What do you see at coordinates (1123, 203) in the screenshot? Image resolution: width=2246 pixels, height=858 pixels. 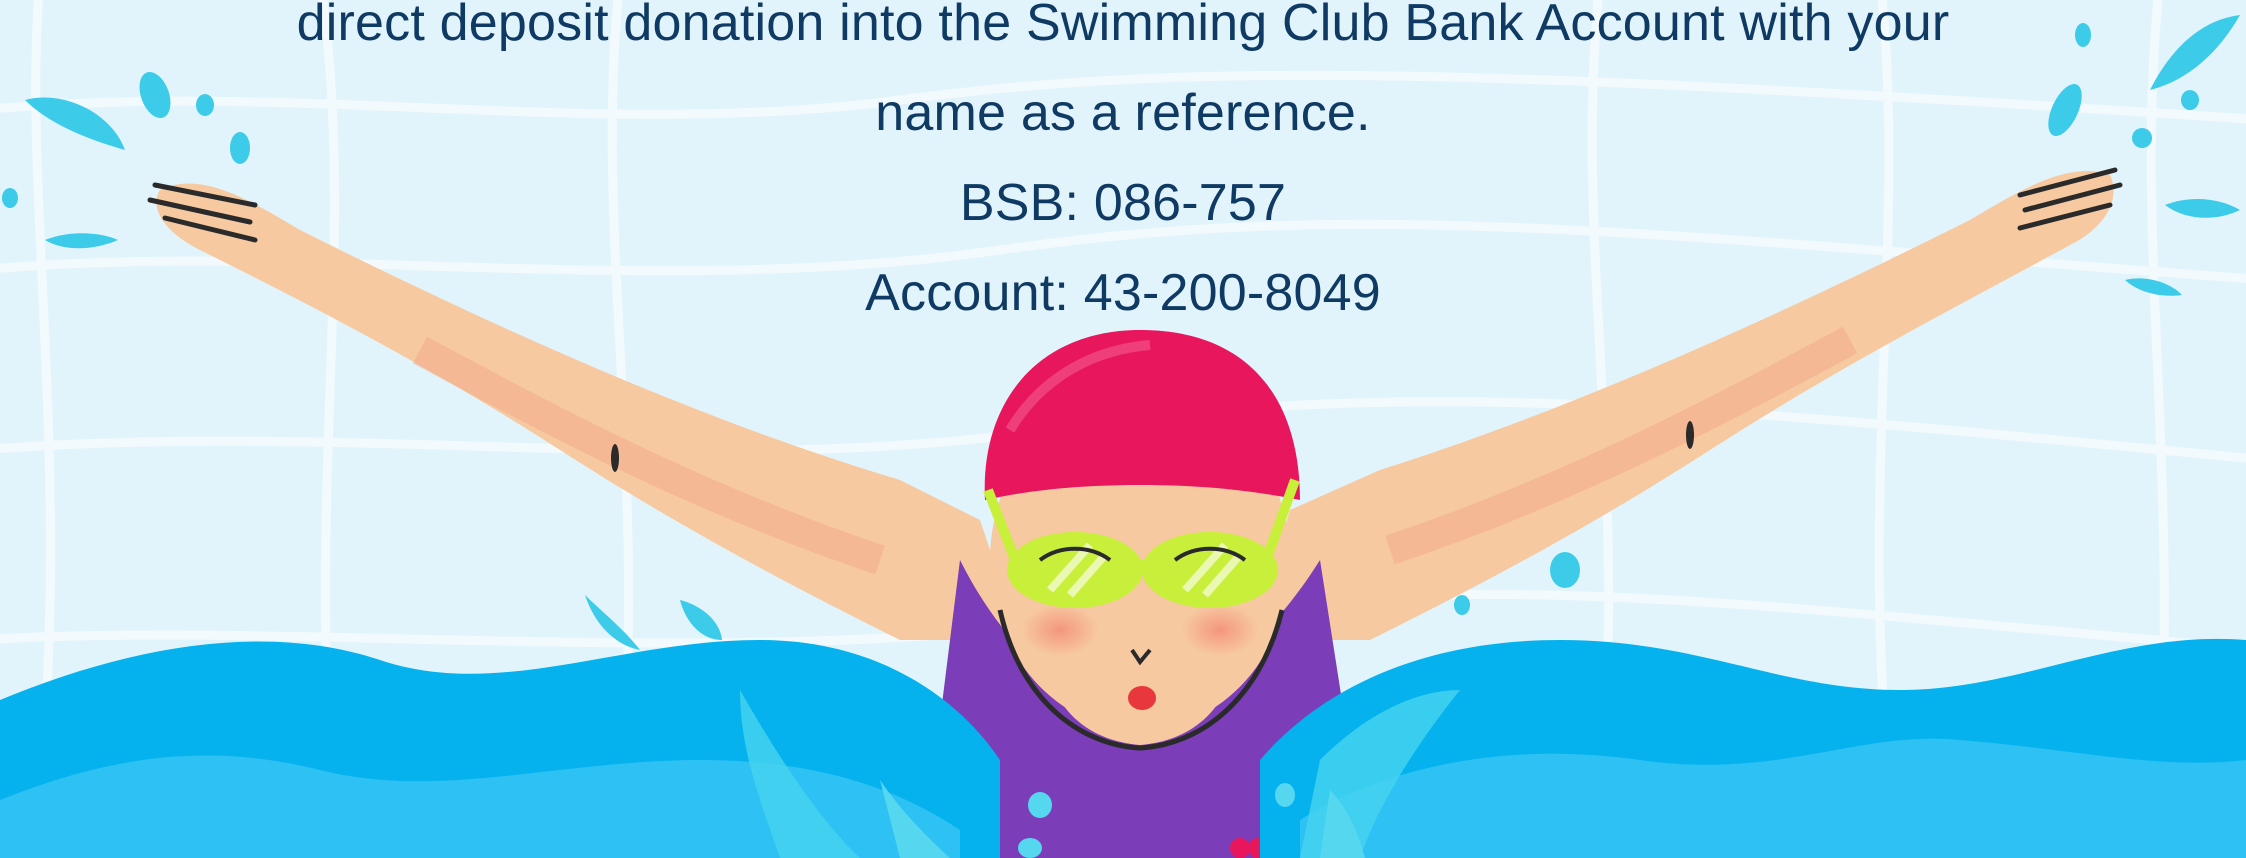 I see `bsb-number: BSB: 086-757` at bounding box center [1123, 203].